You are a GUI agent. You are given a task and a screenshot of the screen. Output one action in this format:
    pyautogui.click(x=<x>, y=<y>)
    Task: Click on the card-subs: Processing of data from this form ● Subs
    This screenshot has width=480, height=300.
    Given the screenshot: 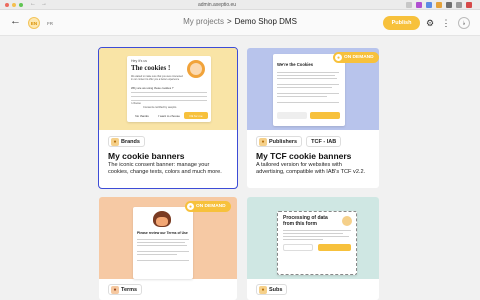 What is the action you would take?
    pyautogui.click(x=313, y=248)
    